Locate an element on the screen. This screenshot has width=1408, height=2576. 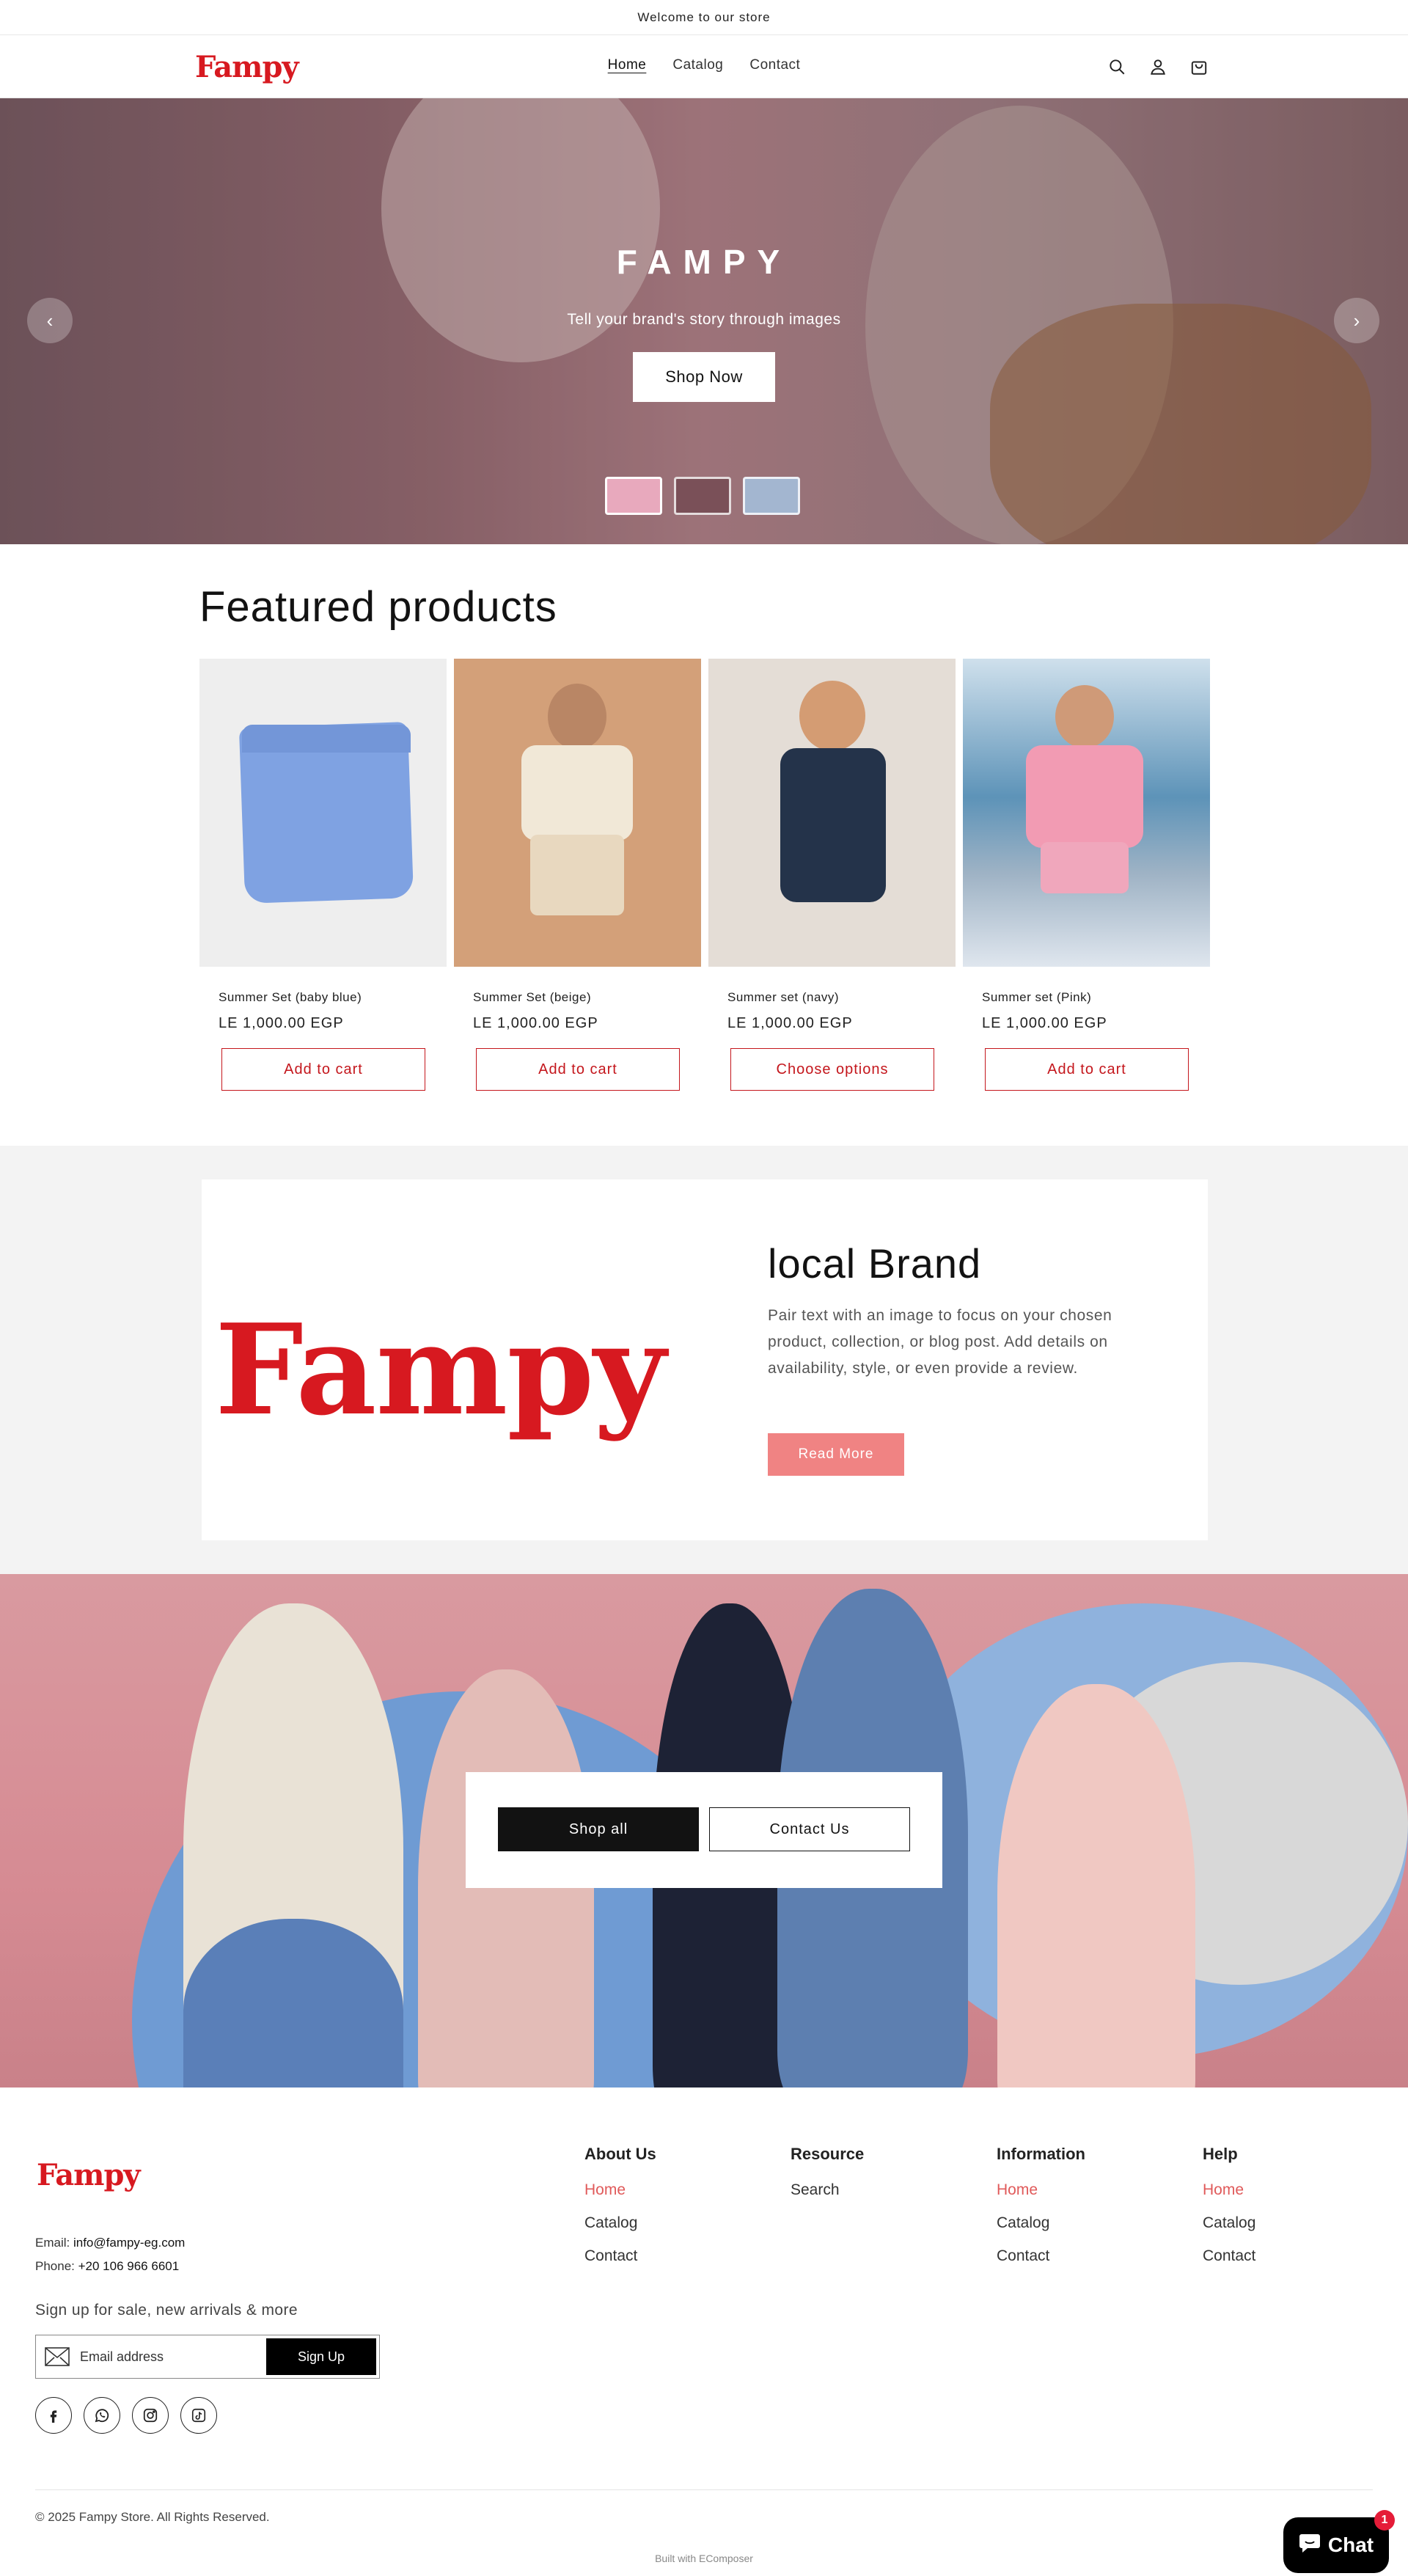
whatsapp-icon is located at coordinates (102, 2415).